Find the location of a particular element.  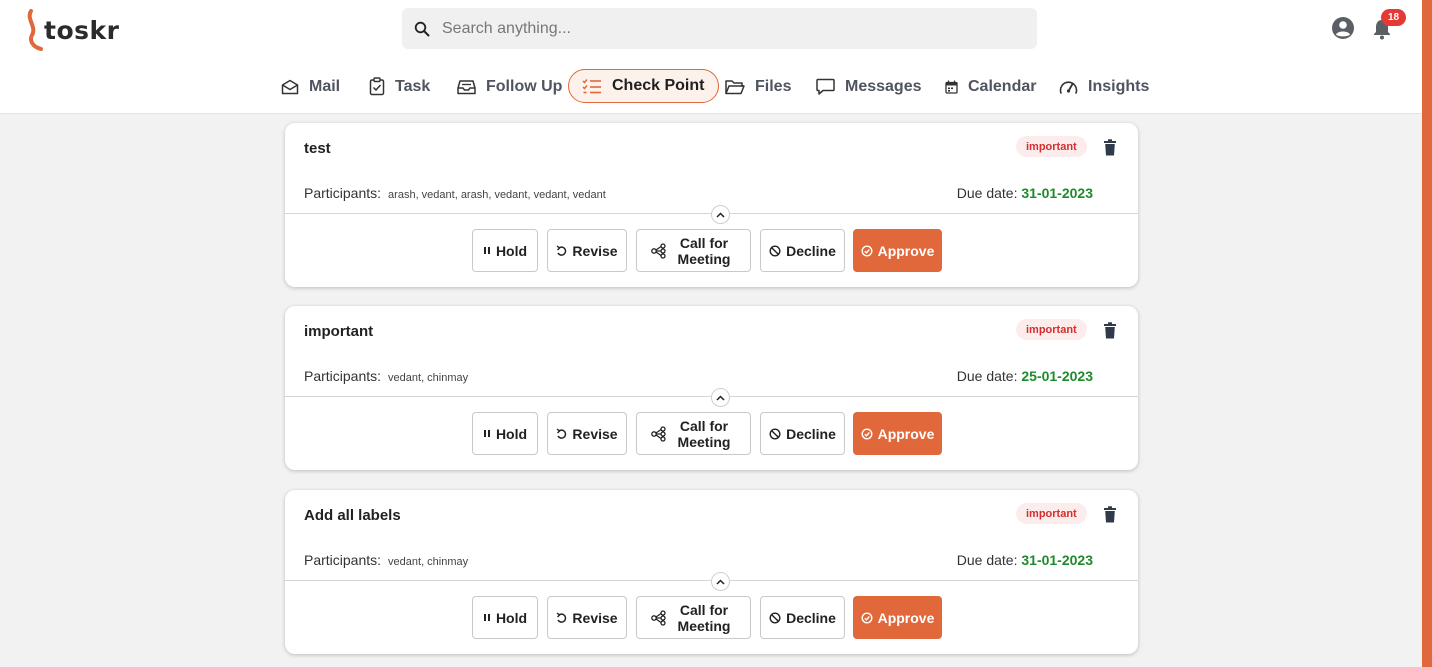

checkpoint-title: important is located at coordinates (339, 331).